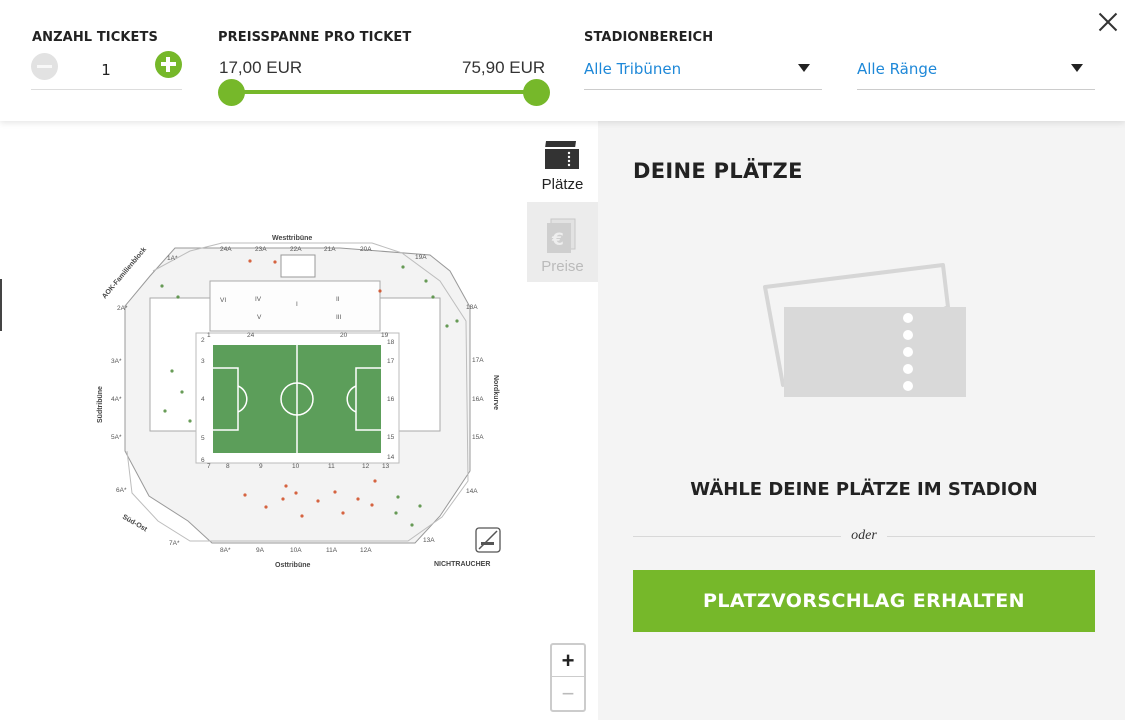 The width and height of the screenshot is (1125, 720). I want to click on or-separator: oder, so click(864, 535).